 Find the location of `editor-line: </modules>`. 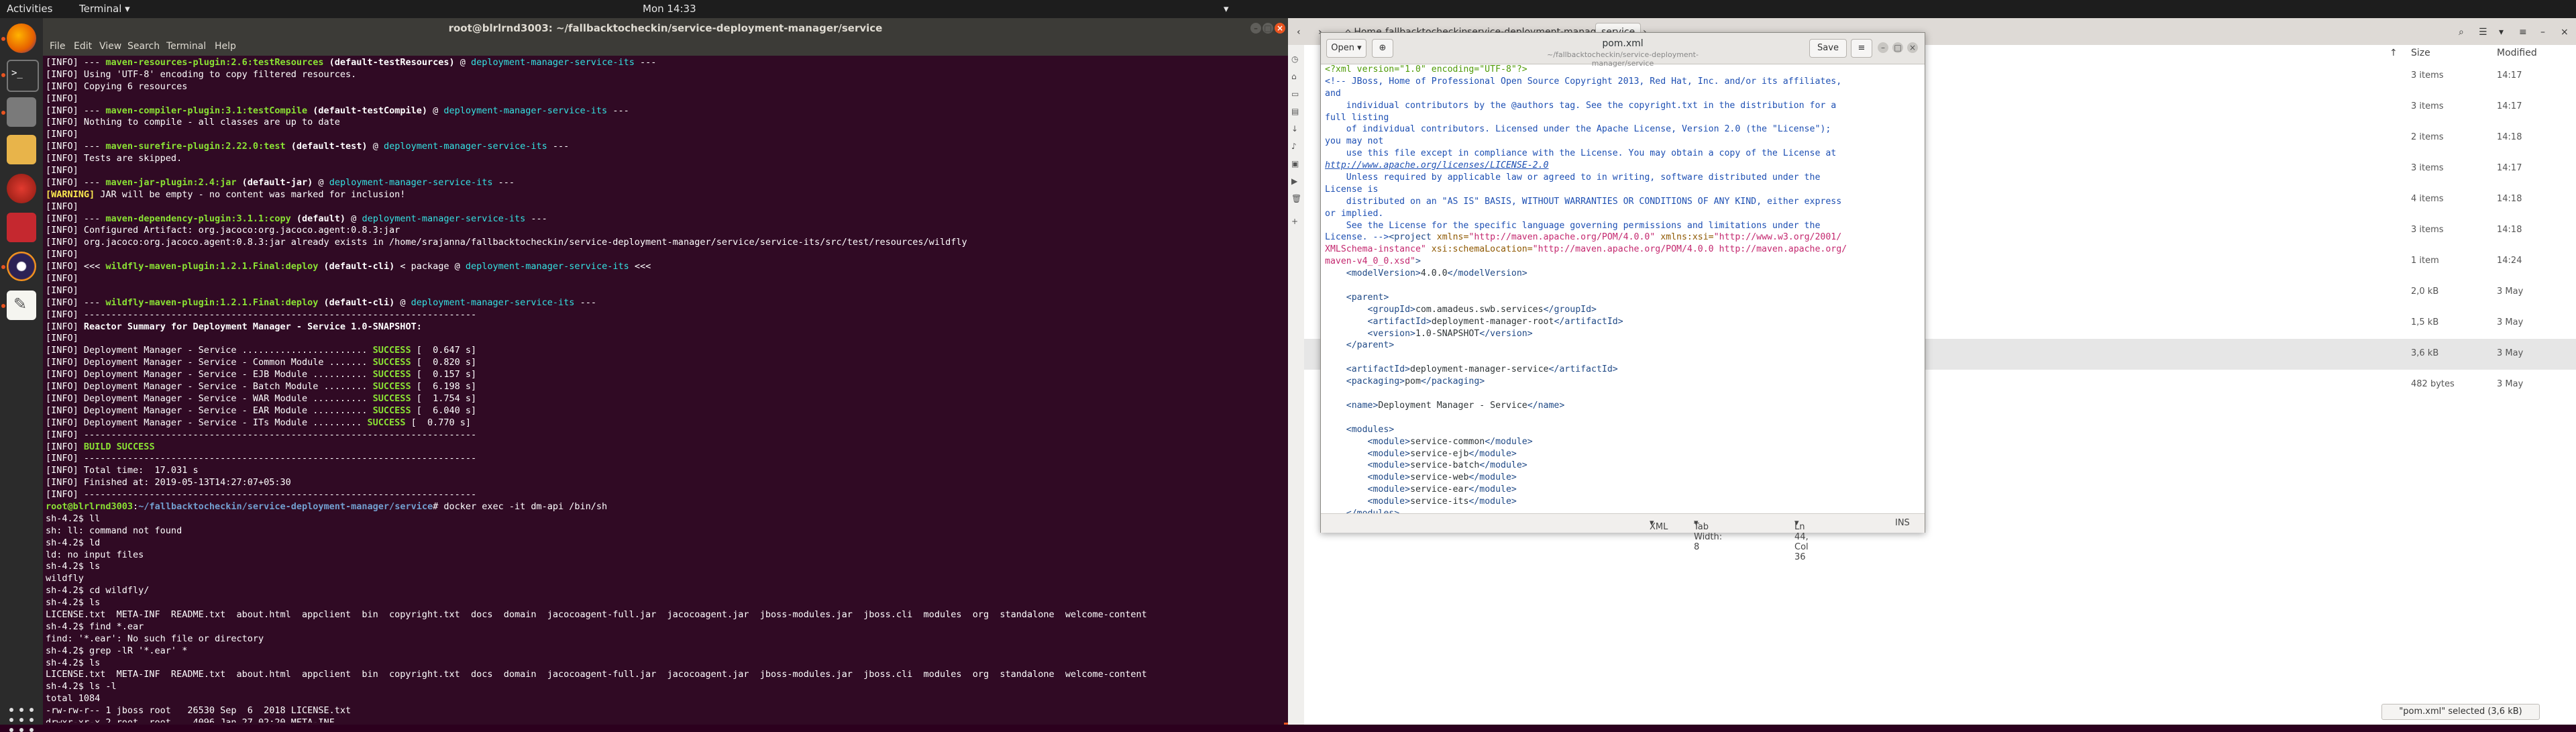

editor-line: </modules> is located at coordinates (1623, 510).